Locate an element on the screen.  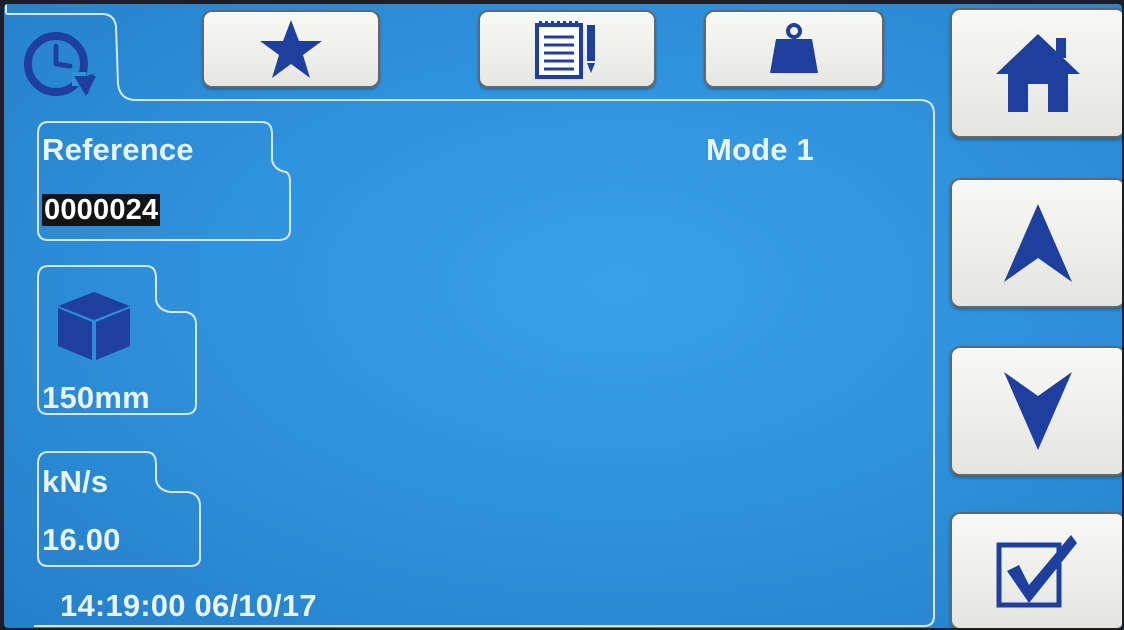
tab-favorites is located at coordinates (291, 49).